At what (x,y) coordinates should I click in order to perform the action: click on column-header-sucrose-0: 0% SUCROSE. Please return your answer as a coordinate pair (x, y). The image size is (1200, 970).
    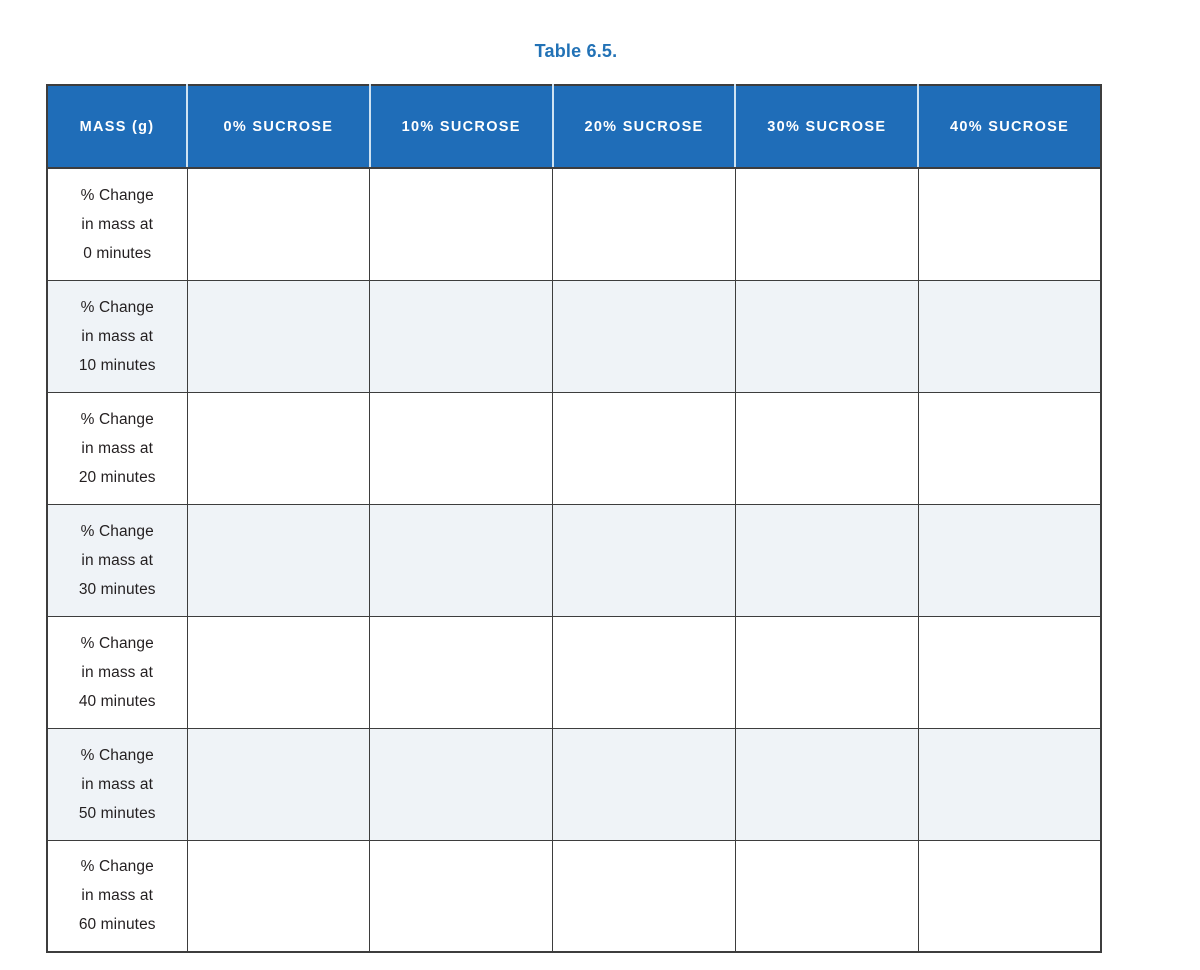
    Looking at the image, I should click on (279, 127).